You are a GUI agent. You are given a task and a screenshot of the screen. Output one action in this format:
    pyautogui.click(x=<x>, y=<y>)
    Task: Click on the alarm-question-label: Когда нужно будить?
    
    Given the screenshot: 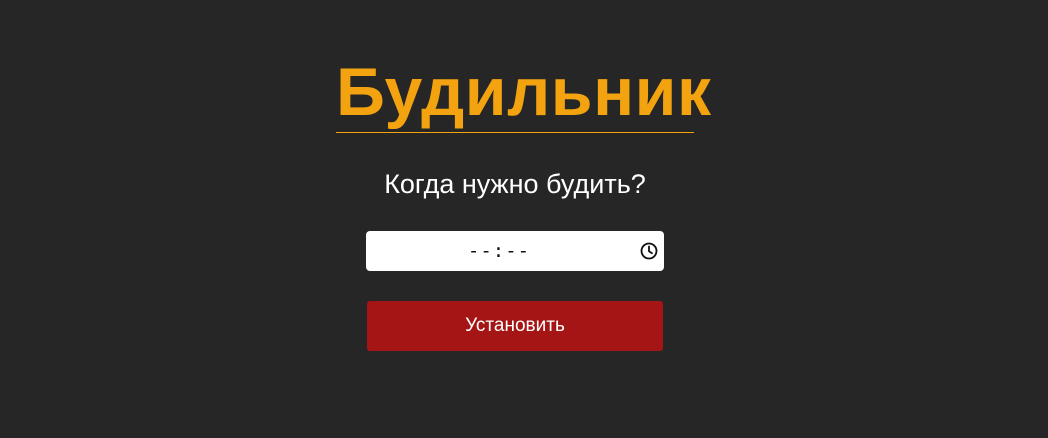 What is the action you would take?
    pyautogui.click(x=515, y=184)
    